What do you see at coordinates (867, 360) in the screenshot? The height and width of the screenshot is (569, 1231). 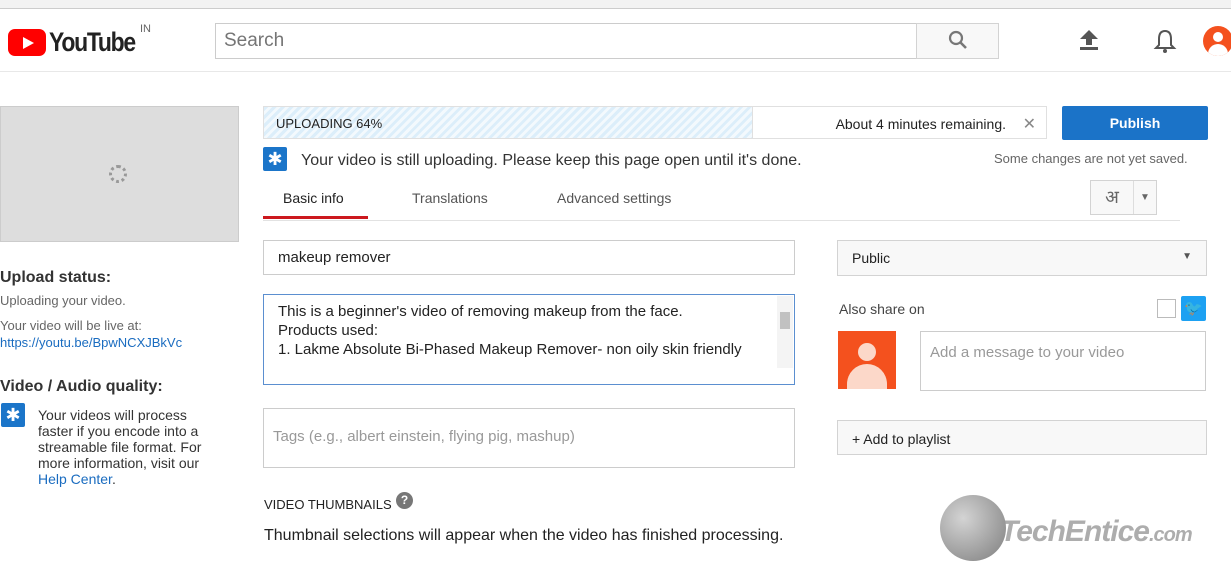 I see `channel-avatar` at bounding box center [867, 360].